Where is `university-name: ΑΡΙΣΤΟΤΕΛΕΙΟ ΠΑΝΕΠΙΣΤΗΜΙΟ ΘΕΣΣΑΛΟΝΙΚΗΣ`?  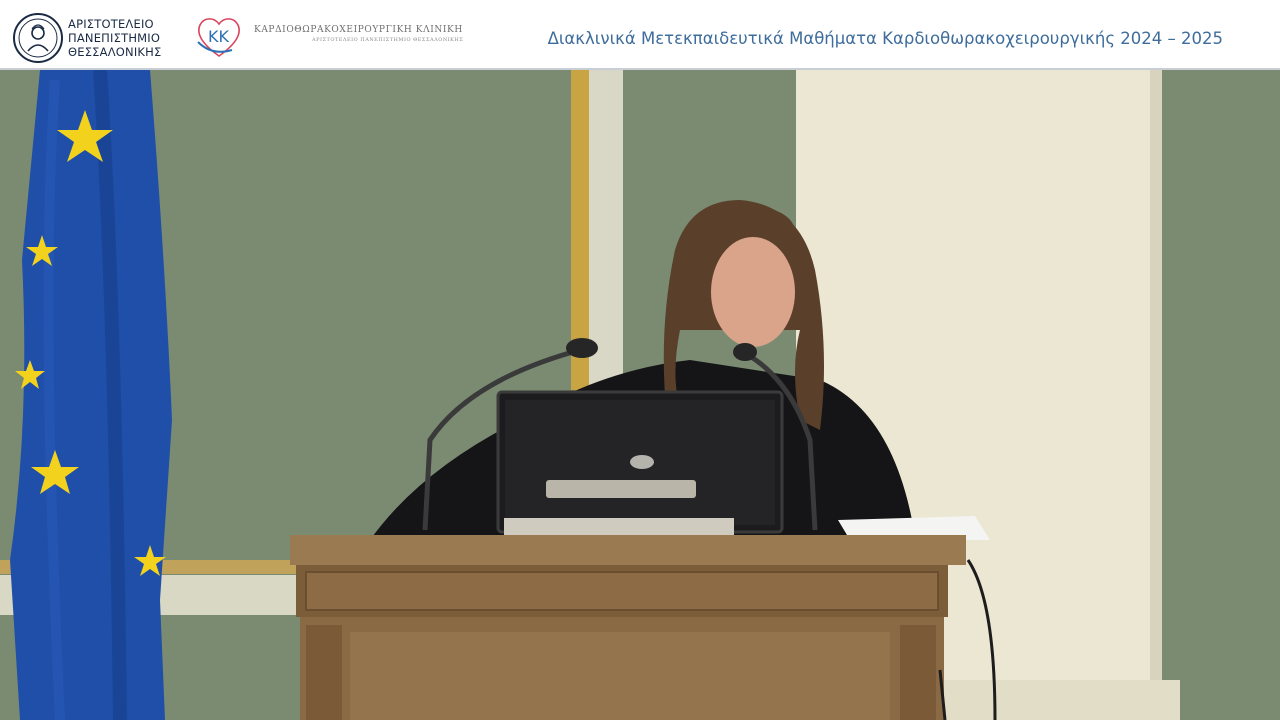
university-name: ΑΡΙΣΤΟΤΕΛΕΙΟ ΠΑΝΕΠΙΣΤΗΜΙΟ ΘΕΣΣΑΛΟΝΙΚΗΣ is located at coordinates (115, 38).